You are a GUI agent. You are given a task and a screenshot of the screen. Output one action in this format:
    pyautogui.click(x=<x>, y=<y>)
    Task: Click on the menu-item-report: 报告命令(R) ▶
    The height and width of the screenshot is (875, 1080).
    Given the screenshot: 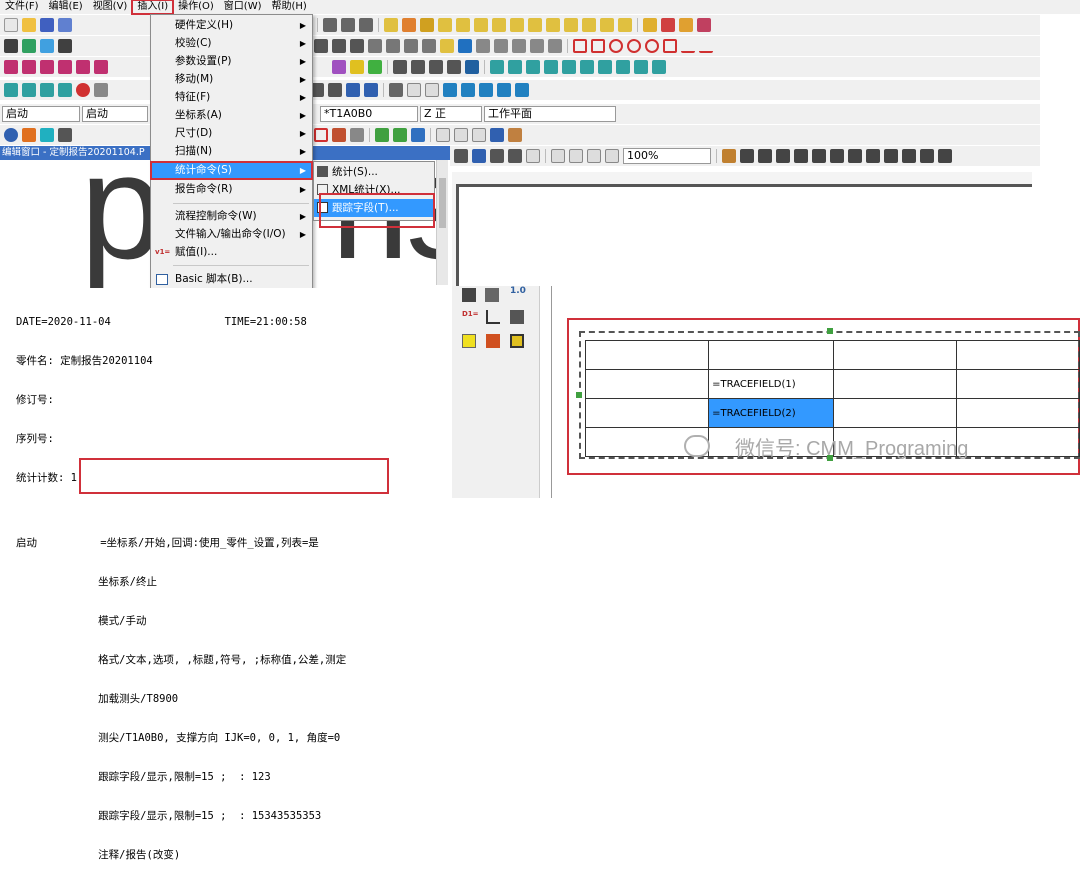 What is the action you would take?
    pyautogui.click(x=231, y=189)
    